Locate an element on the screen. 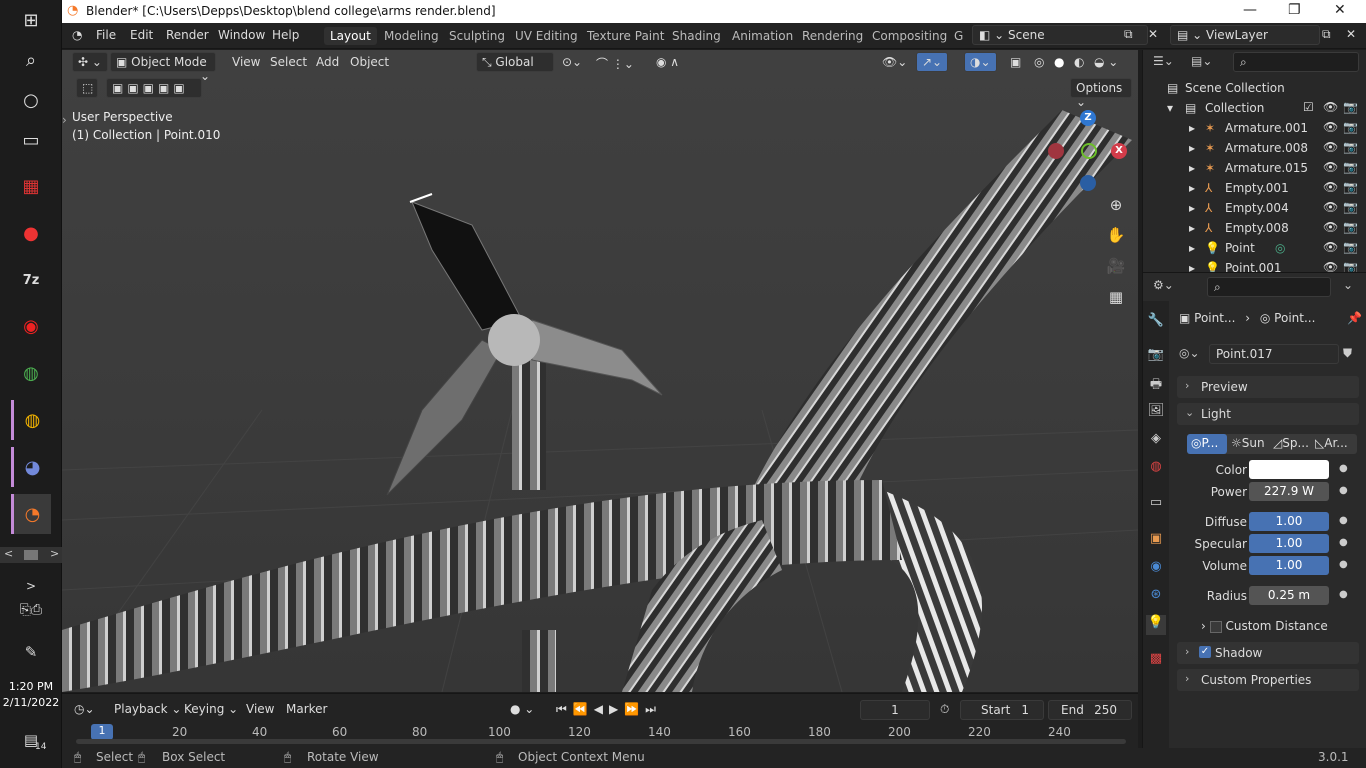 This screenshot has width=1366, height=768. zoom-icon: ⊕ is located at coordinates (1116, 205).